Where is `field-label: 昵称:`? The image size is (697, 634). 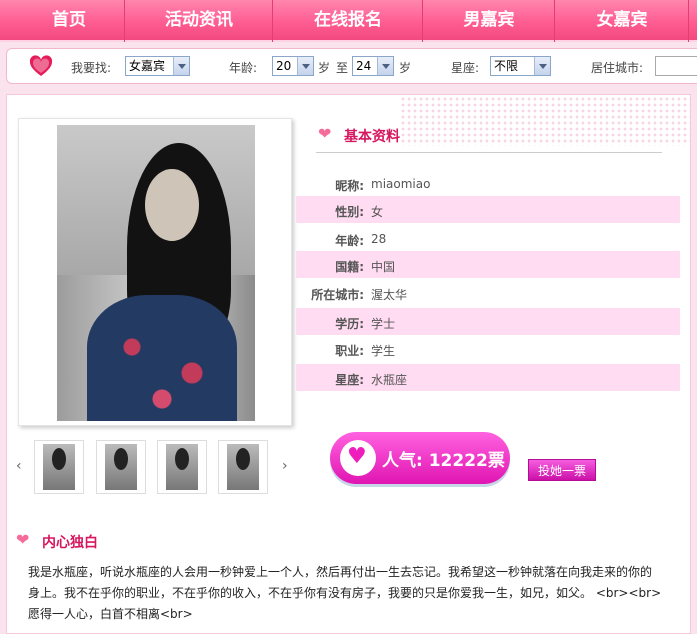 field-label: 昵称: is located at coordinates (349, 186).